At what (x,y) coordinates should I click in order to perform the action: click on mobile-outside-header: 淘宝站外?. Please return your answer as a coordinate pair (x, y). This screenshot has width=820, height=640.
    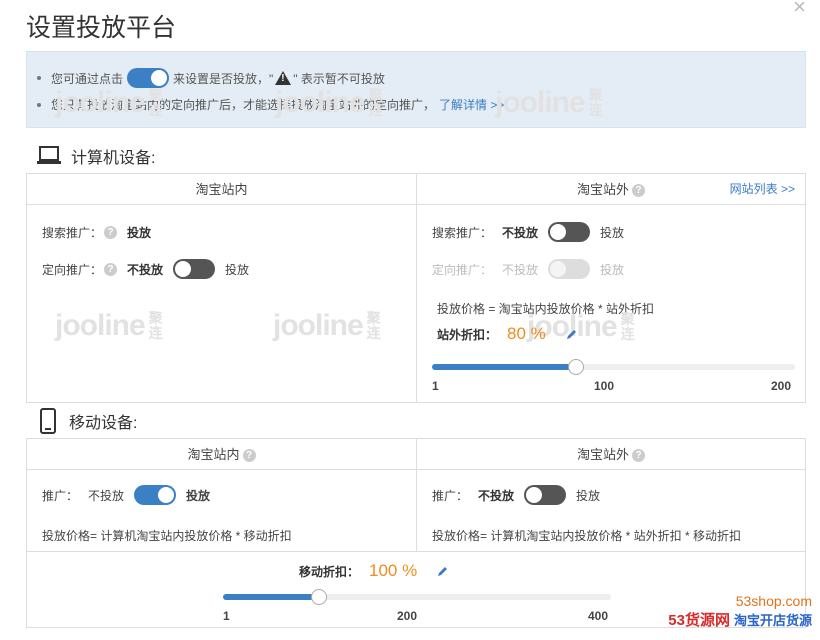
    Looking at the image, I should click on (611, 454).